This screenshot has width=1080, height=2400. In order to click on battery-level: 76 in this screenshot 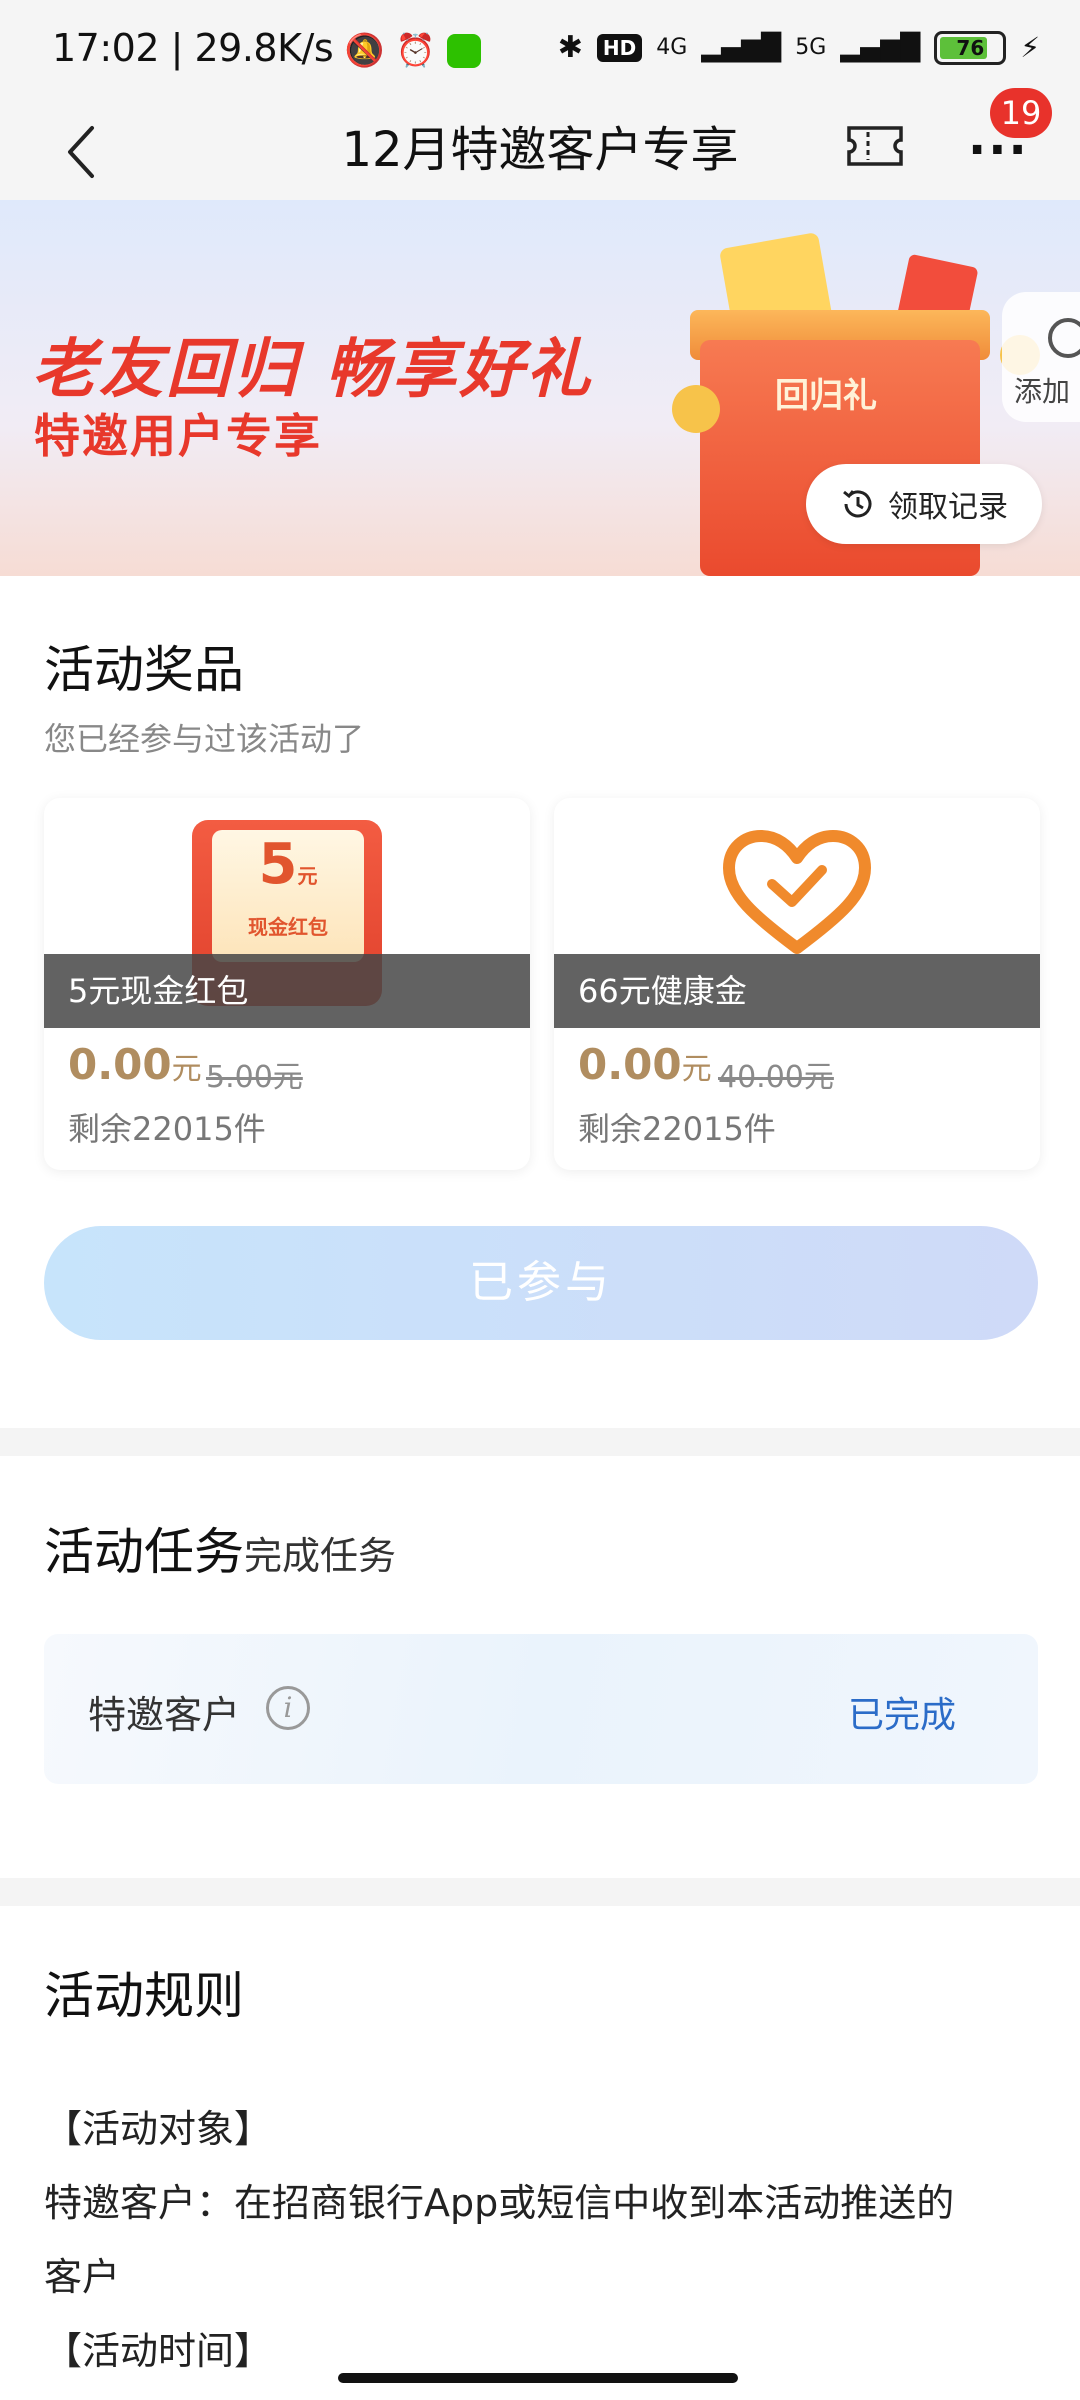, I will do `click(970, 47)`.